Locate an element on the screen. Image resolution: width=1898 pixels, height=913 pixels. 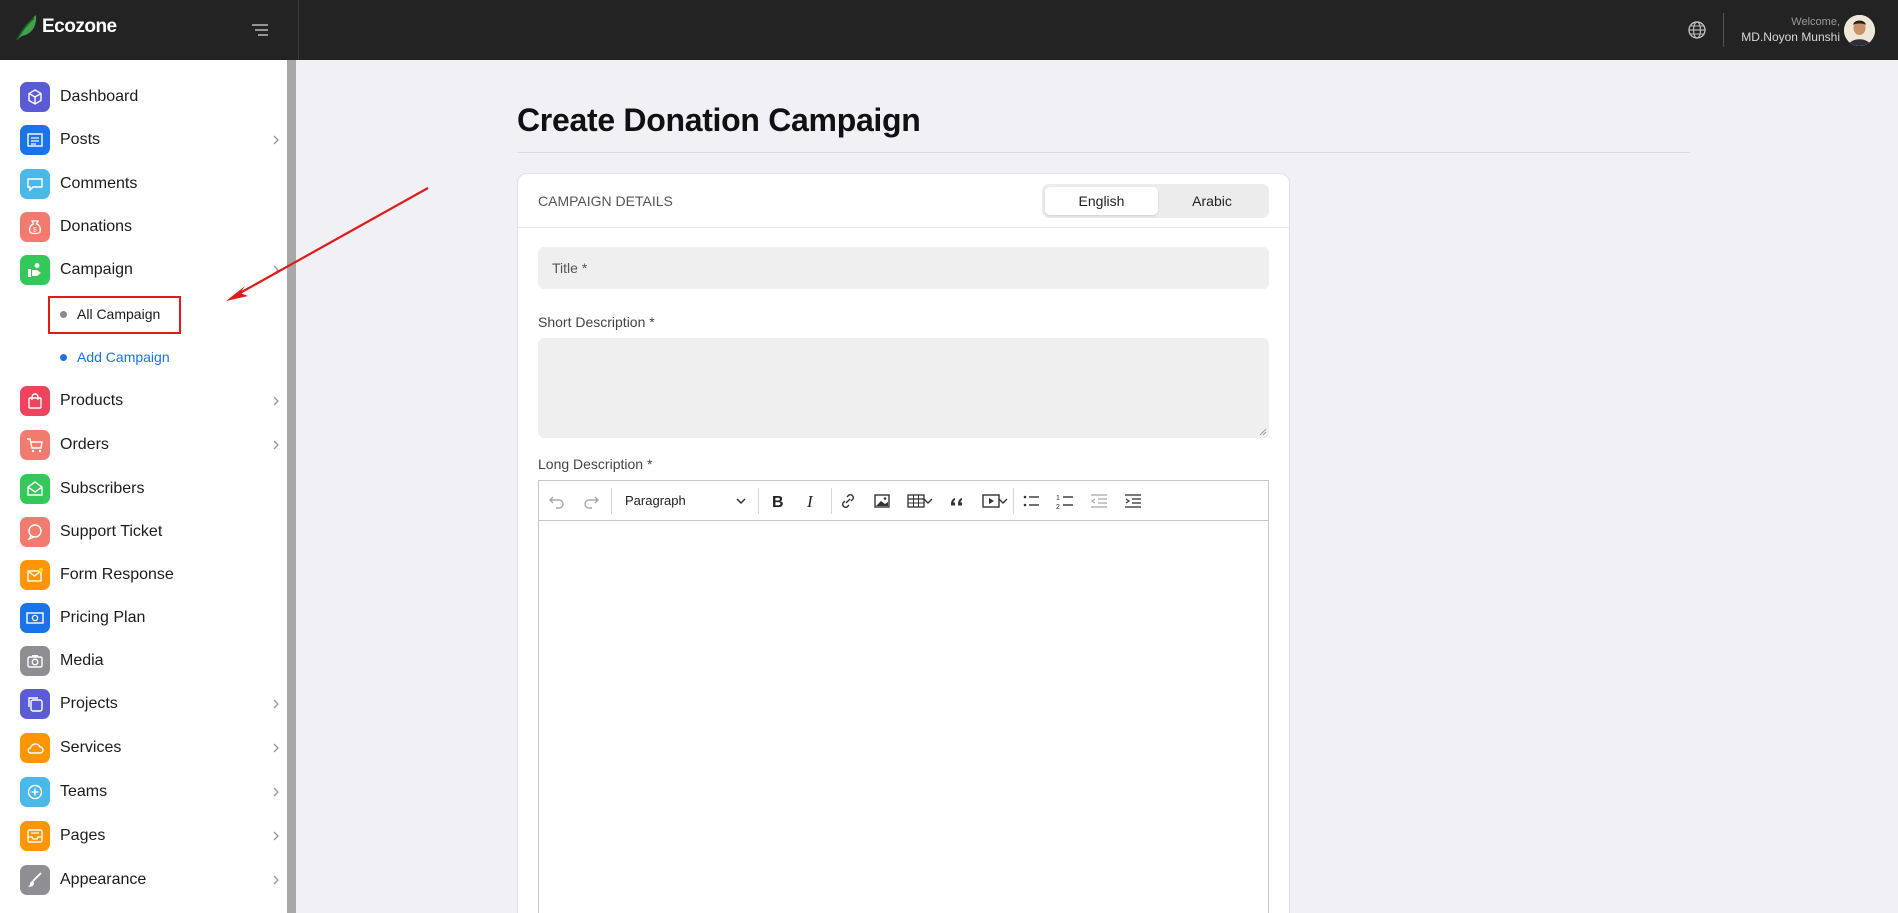
undo-icon is located at coordinates (557, 501).